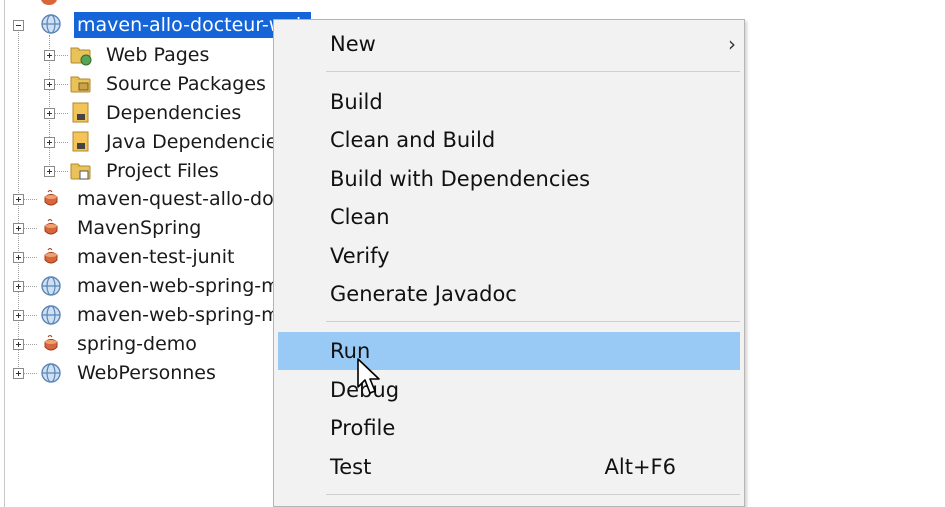 Image resolution: width=945 pixels, height=507 pixels. Describe the element at coordinates (509, 140) in the screenshot. I see `menu-item-clean-and-build: Clean and Build` at that location.